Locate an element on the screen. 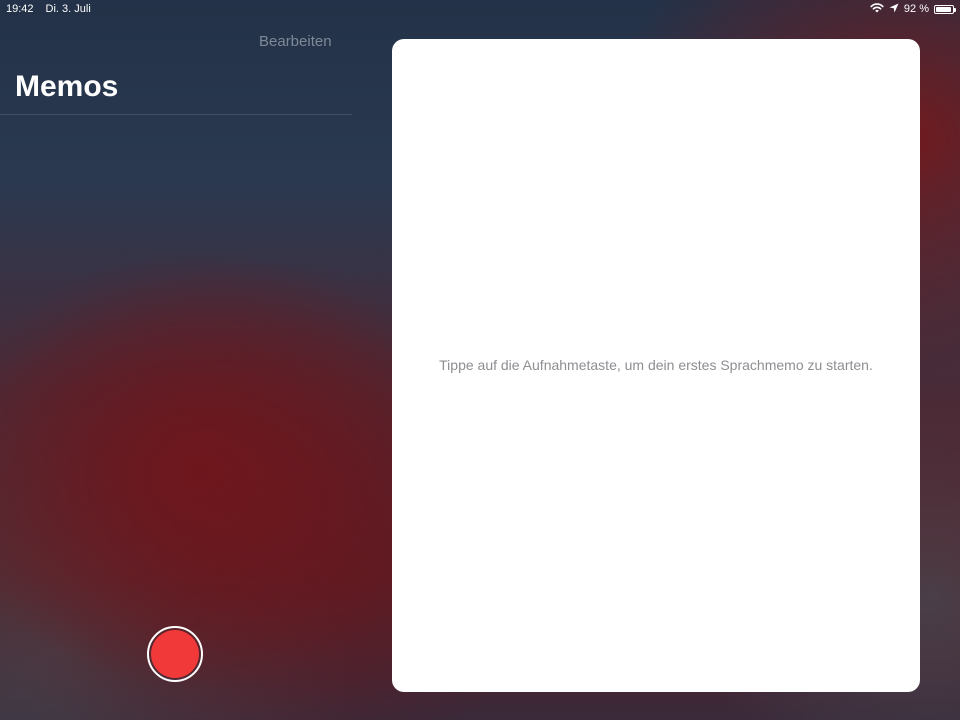  record-icon is located at coordinates (175, 654).